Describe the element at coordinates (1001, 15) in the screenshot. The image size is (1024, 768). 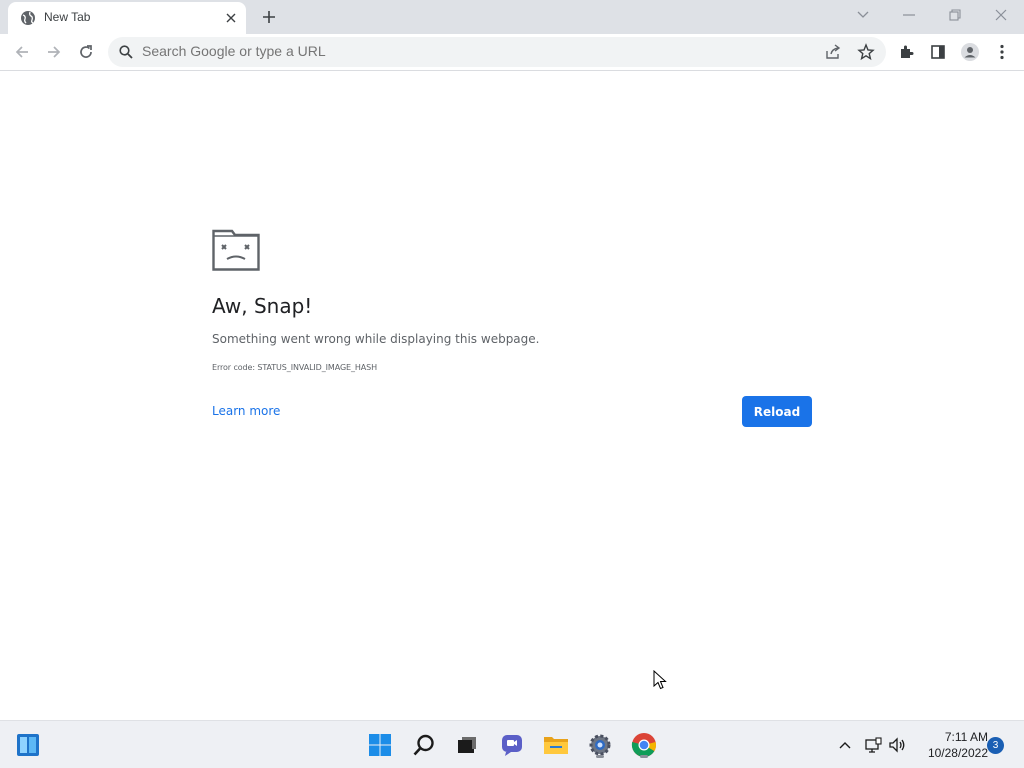
I see `close-window-icon` at that location.